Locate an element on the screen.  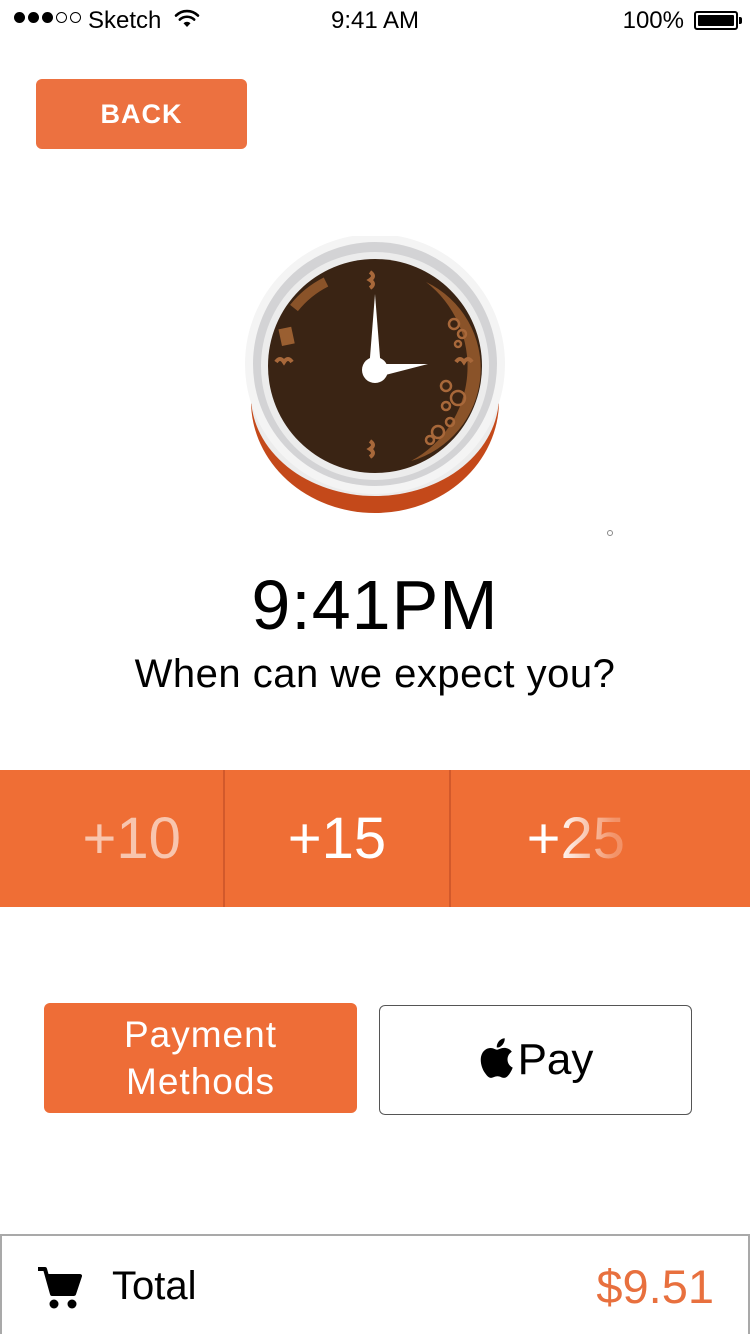
cart-icon is located at coordinates (59, 1290).